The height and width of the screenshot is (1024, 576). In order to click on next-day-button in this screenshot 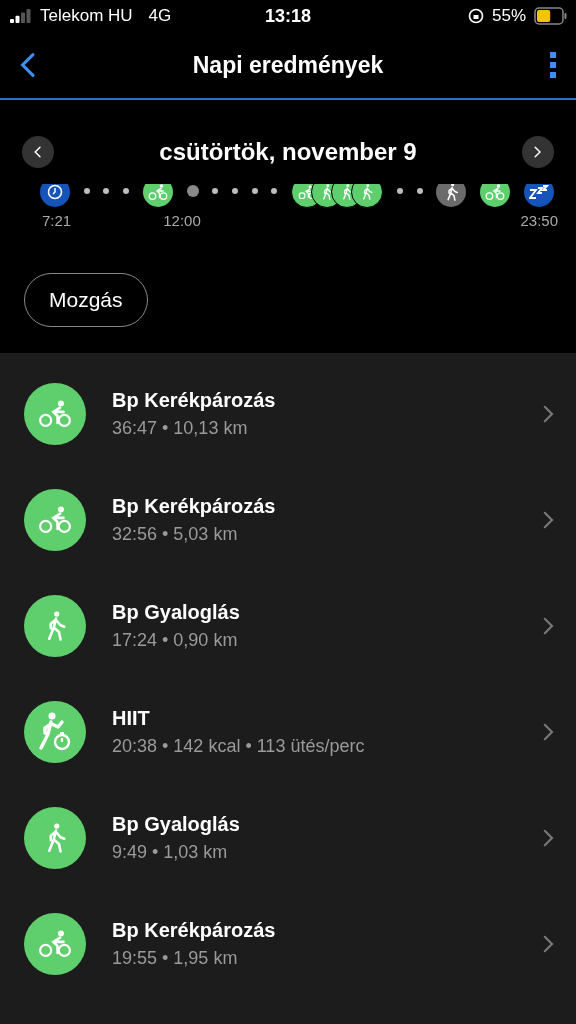, I will do `click(538, 152)`.